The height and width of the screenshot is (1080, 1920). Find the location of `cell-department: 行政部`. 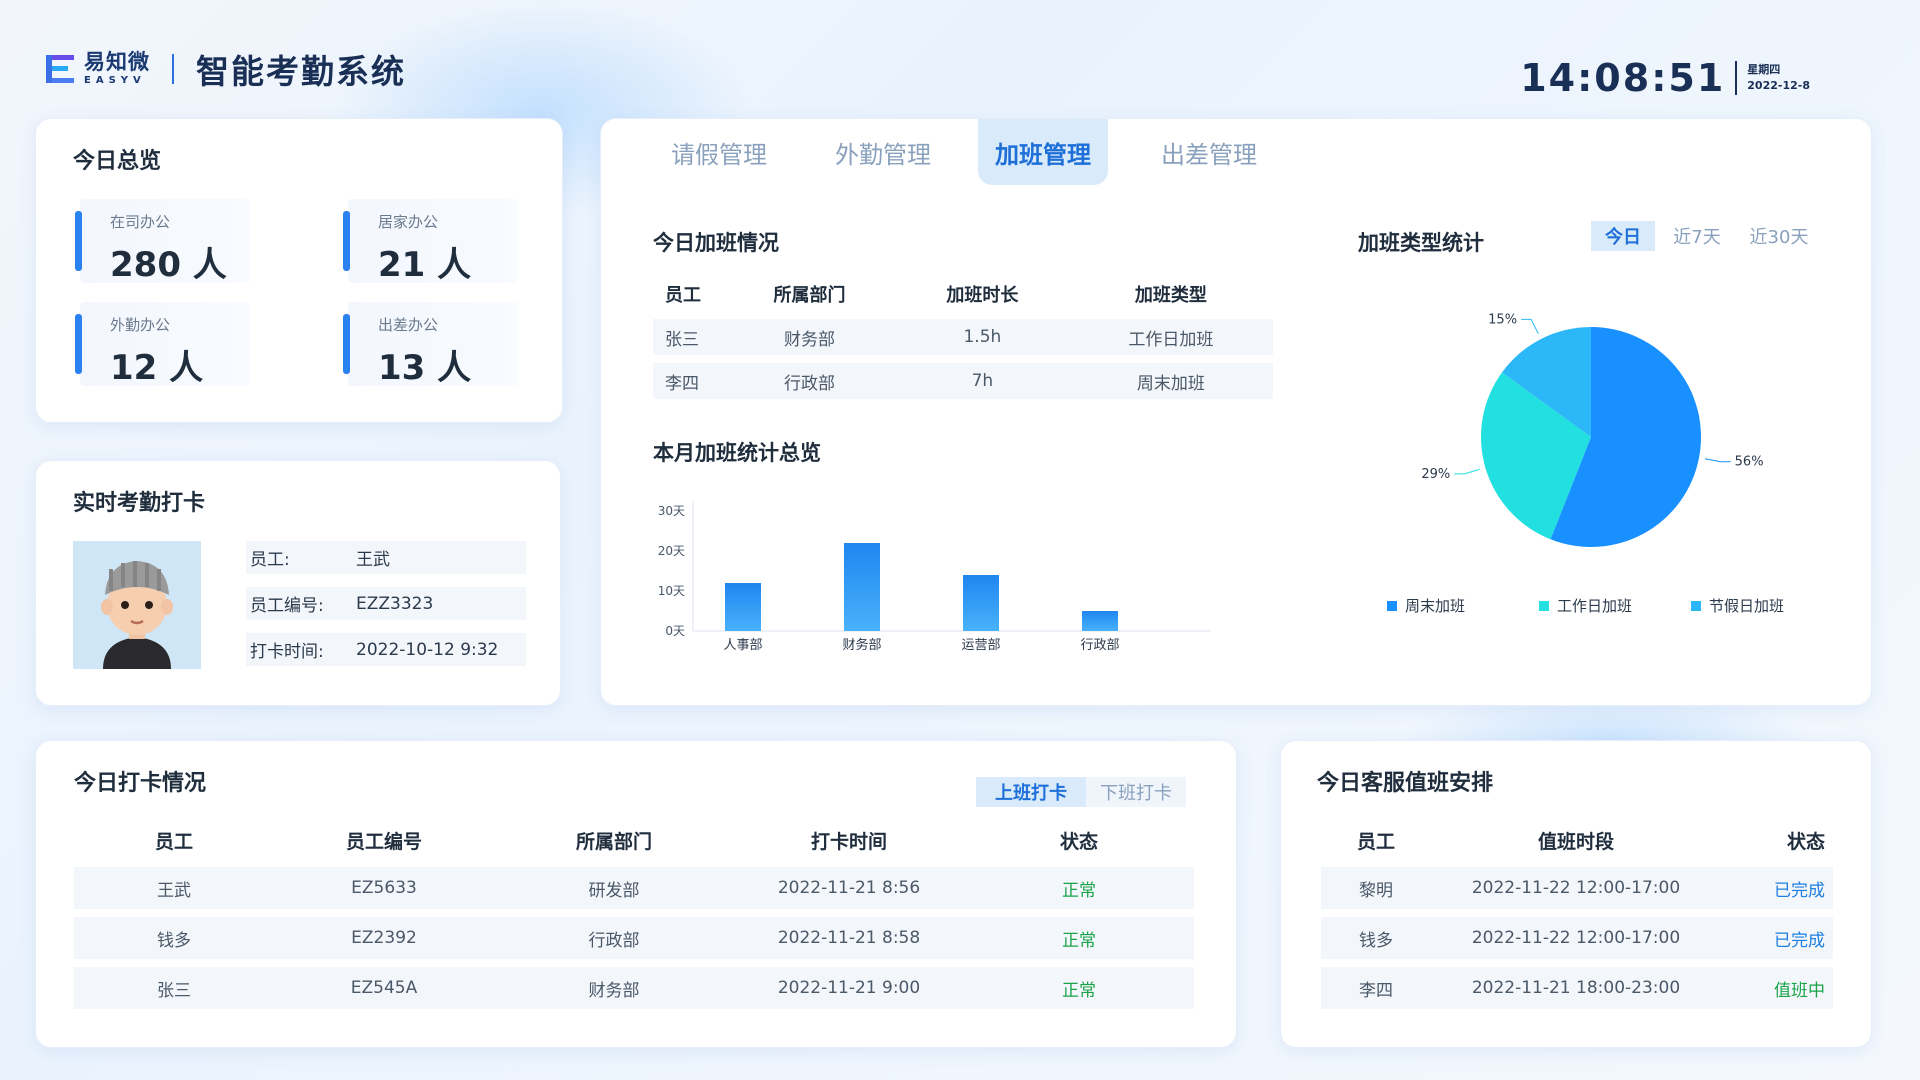

cell-department: 行政部 is located at coordinates (614, 938).